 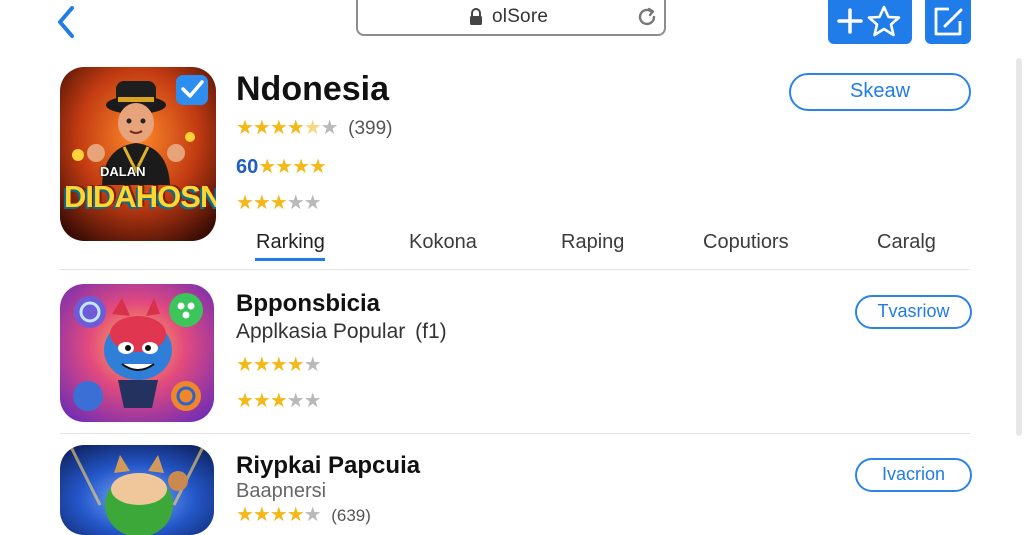 What do you see at coordinates (913, 312) in the screenshot?
I see `app-action-button: Tvasriow` at bounding box center [913, 312].